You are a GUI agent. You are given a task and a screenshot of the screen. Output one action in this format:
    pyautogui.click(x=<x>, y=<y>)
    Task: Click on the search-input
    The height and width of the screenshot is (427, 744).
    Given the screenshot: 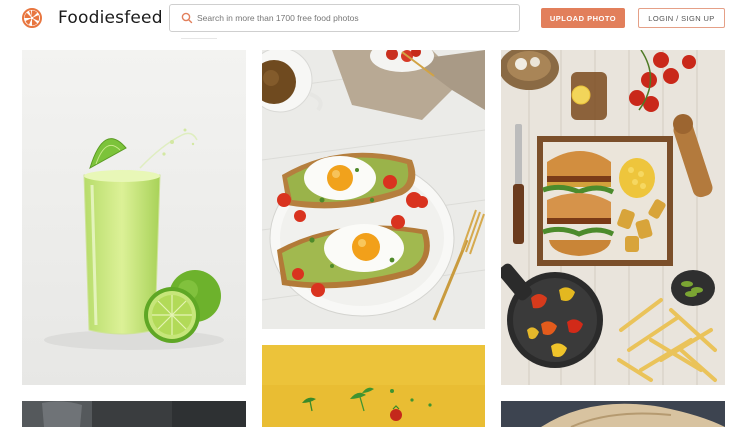 What is the action you would take?
    pyautogui.click(x=354, y=18)
    